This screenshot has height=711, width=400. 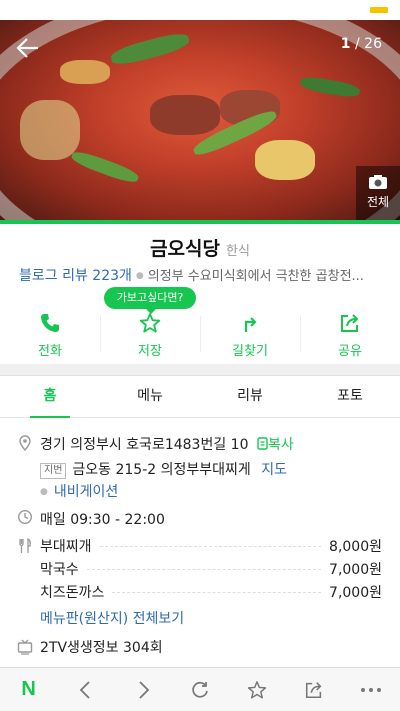 I want to click on map-link: 지도, so click(x=274, y=470).